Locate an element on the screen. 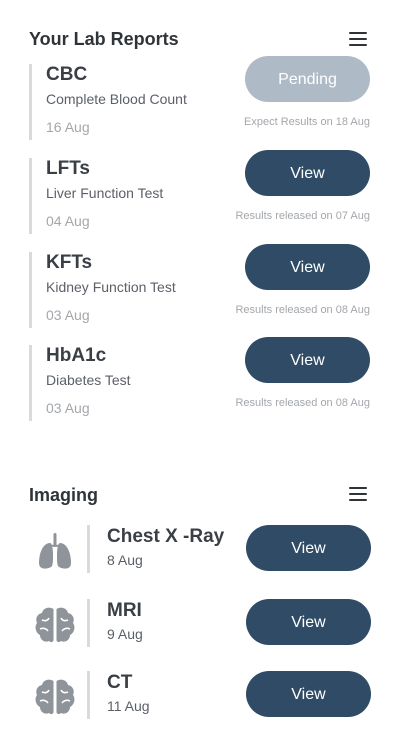 The height and width of the screenshot is (741, 400). lab-report-name: Liver Function Test is located at coordinates (105, 193).